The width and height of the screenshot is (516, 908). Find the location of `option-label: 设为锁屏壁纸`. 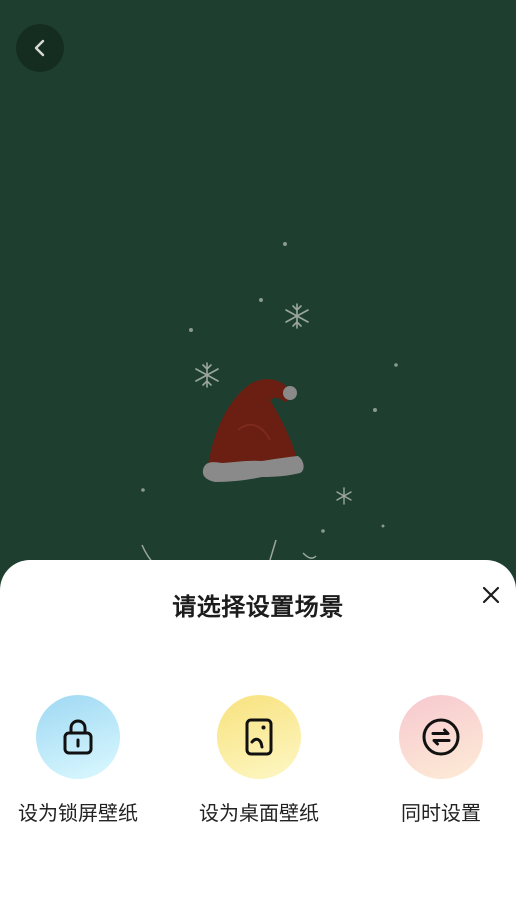

option-label: 设为锁屏壁纸 is located at coordinates (78, 813).